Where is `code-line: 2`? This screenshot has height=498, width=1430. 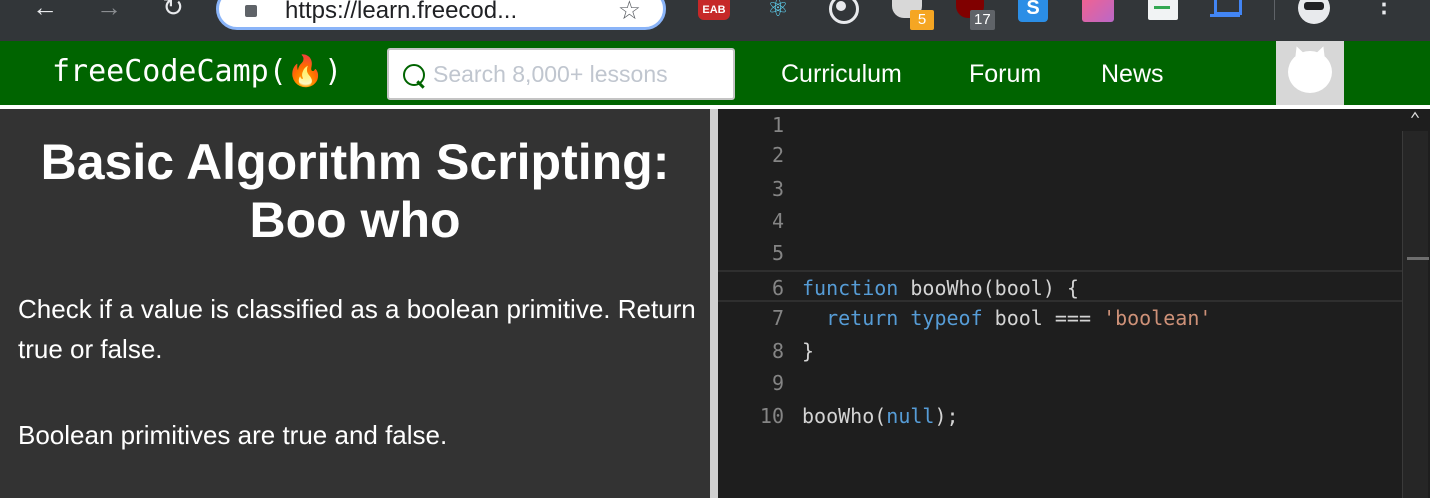
code-line: 2 is located at coordinates (1071, 155).